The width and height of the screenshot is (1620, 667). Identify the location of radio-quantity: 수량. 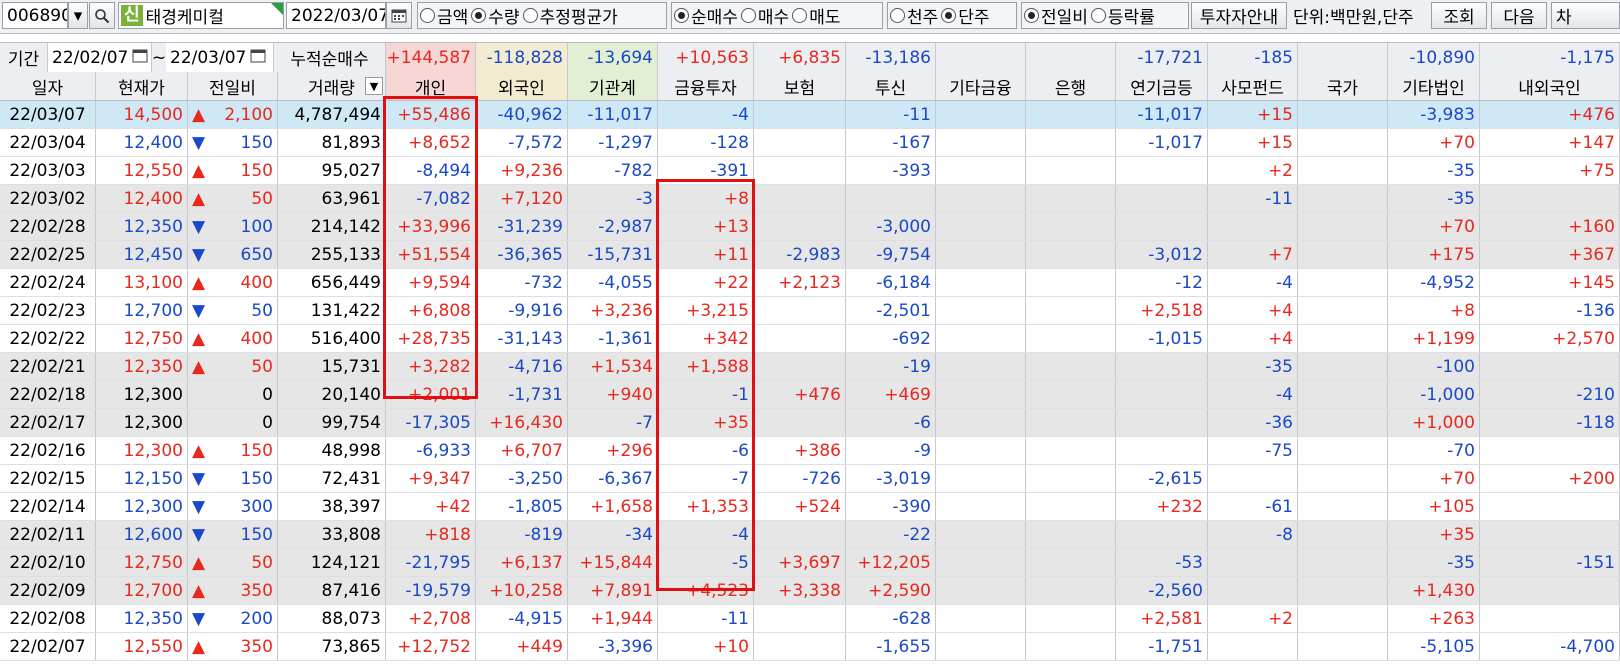
(495, 15).